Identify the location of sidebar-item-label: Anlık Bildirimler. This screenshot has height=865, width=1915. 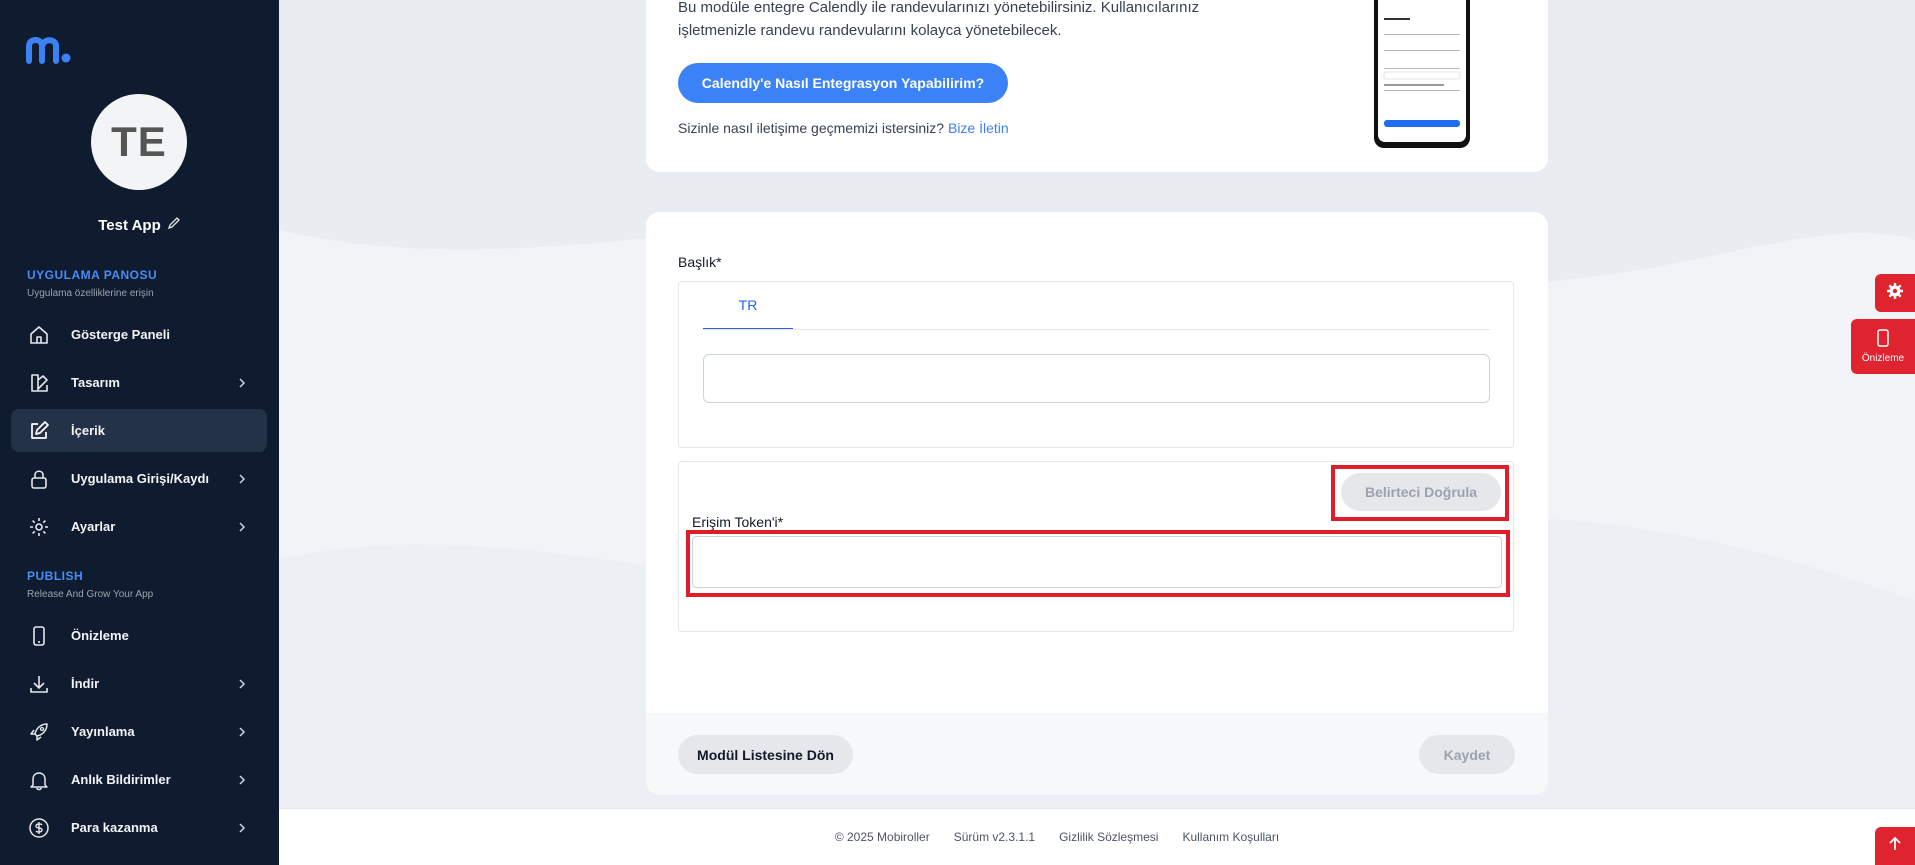
(121, 779).